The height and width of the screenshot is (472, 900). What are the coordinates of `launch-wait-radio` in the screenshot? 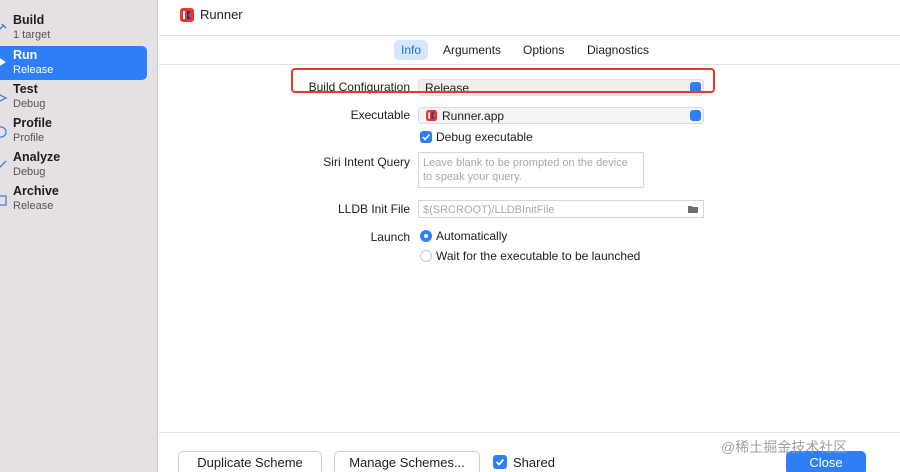 It's located at (426, 256).